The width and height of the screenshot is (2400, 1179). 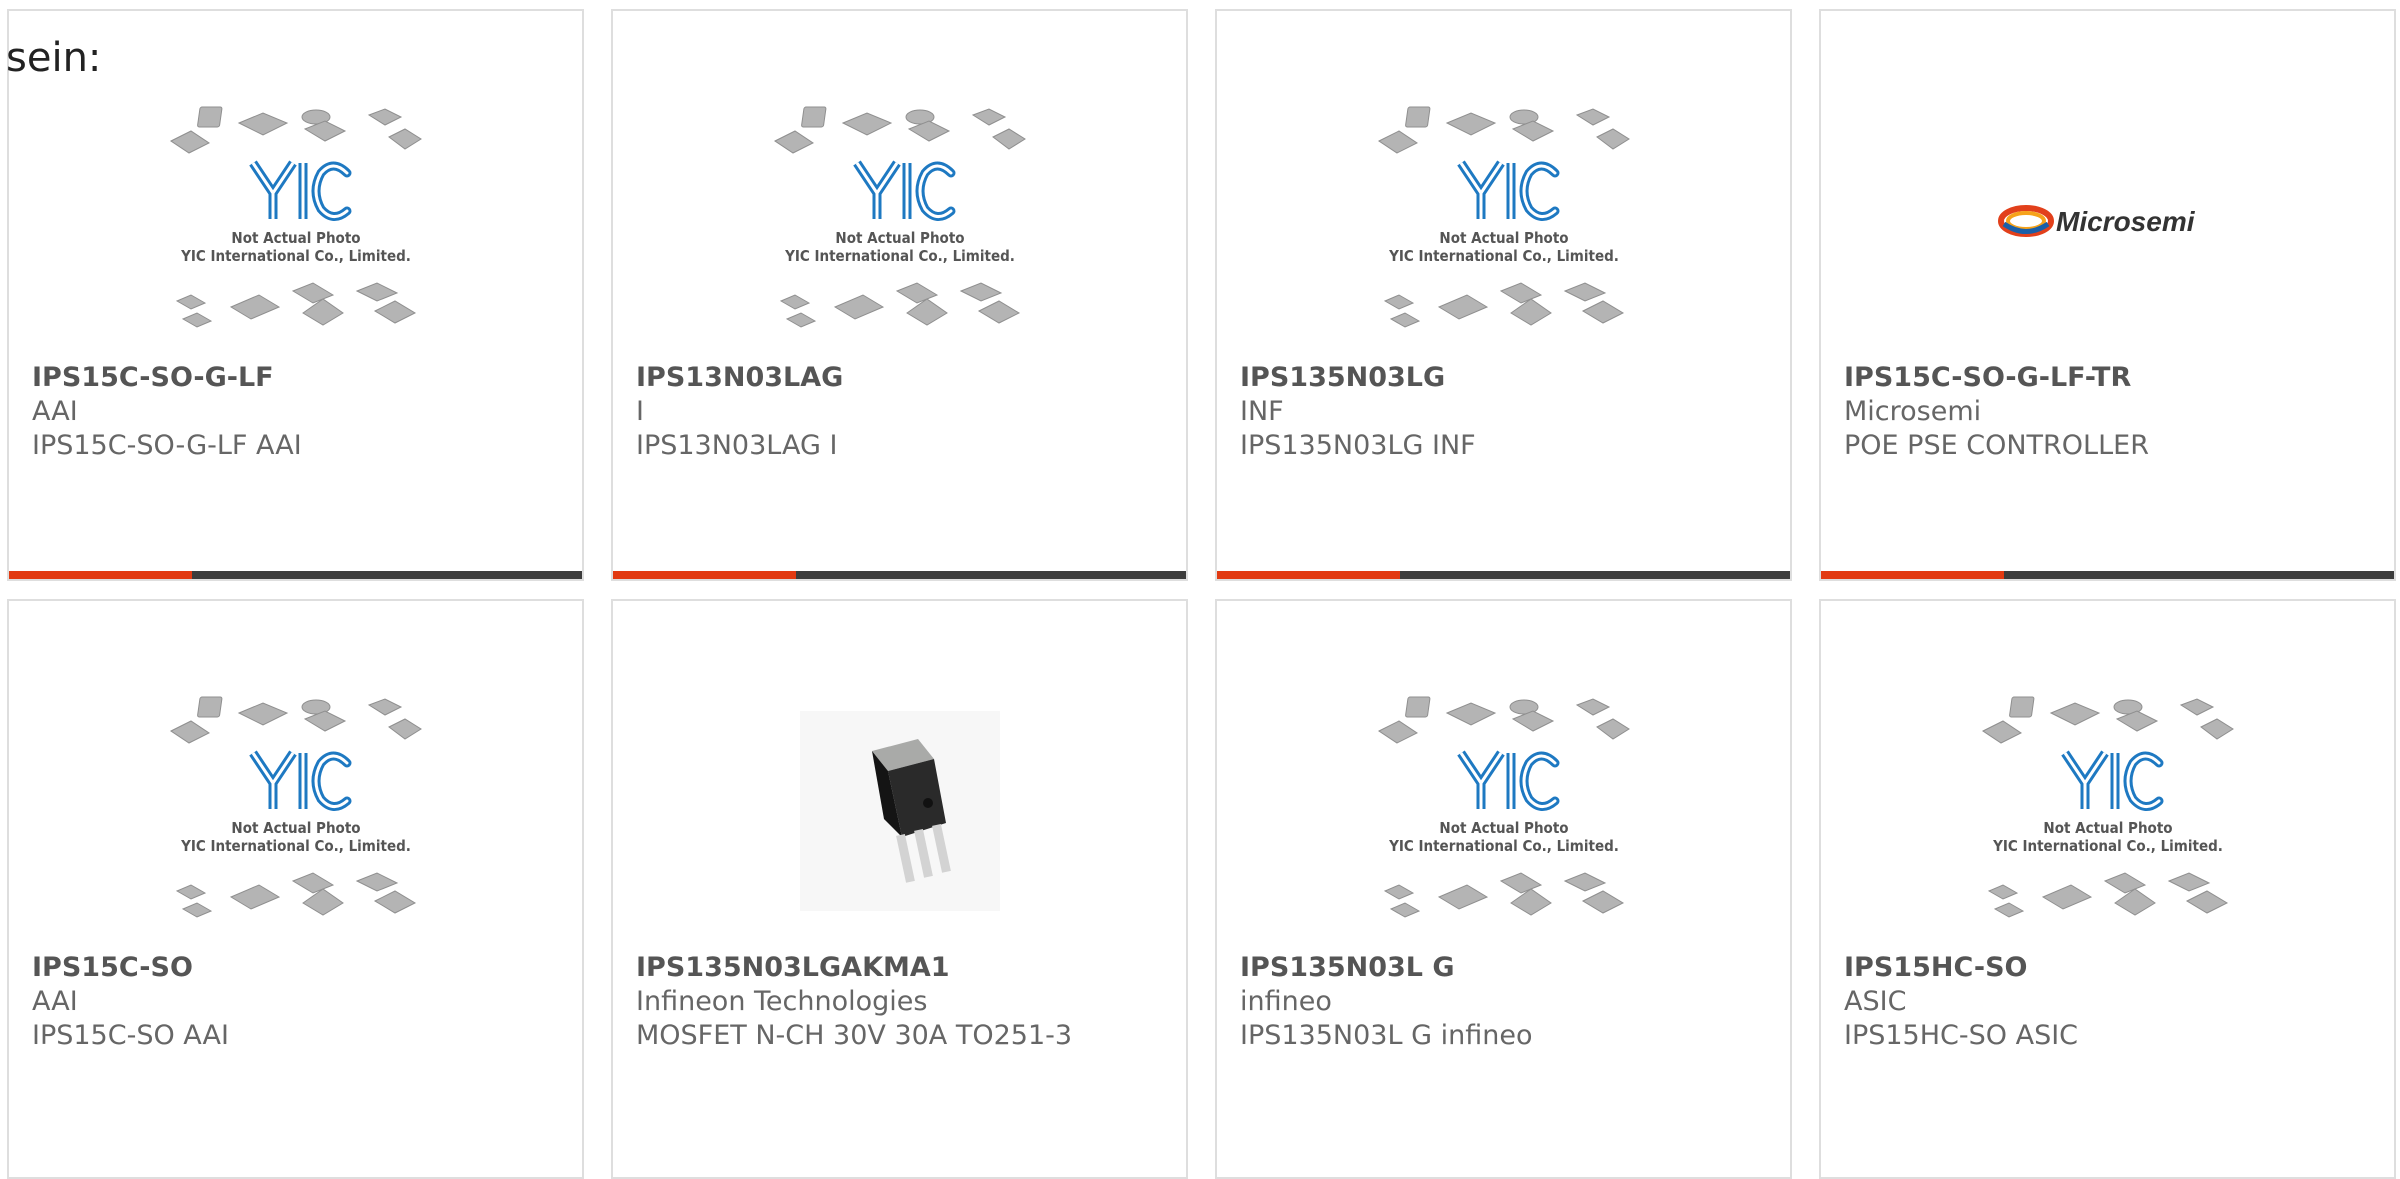 What do you see at coordinates (1262, 411) in the screenshot?
I see `manufacturer: INF` at bounding box center [1262, 411].